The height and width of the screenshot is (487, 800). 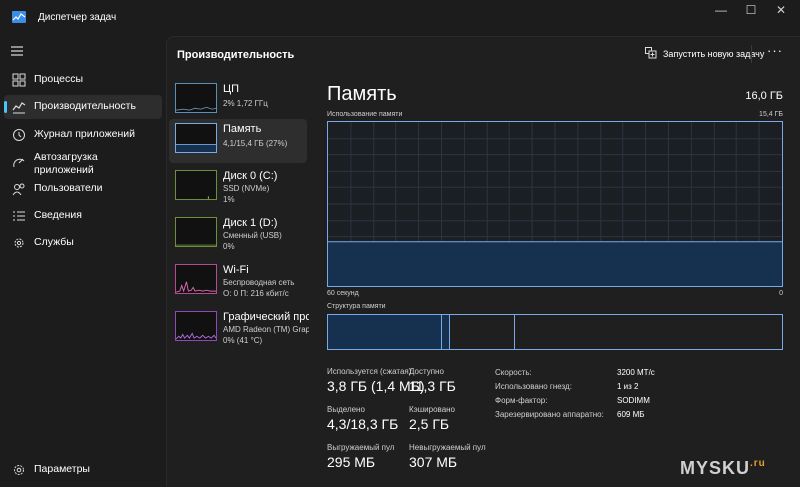 I want to click on stat-paged-pool-label: Выгружаемый пул, so click(x=361, y=447).